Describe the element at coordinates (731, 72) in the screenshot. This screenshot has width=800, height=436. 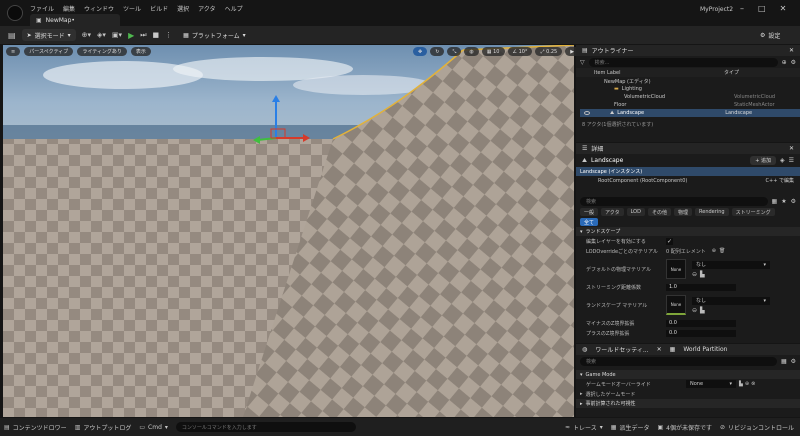
I see `col-type: タイプ` at that location.